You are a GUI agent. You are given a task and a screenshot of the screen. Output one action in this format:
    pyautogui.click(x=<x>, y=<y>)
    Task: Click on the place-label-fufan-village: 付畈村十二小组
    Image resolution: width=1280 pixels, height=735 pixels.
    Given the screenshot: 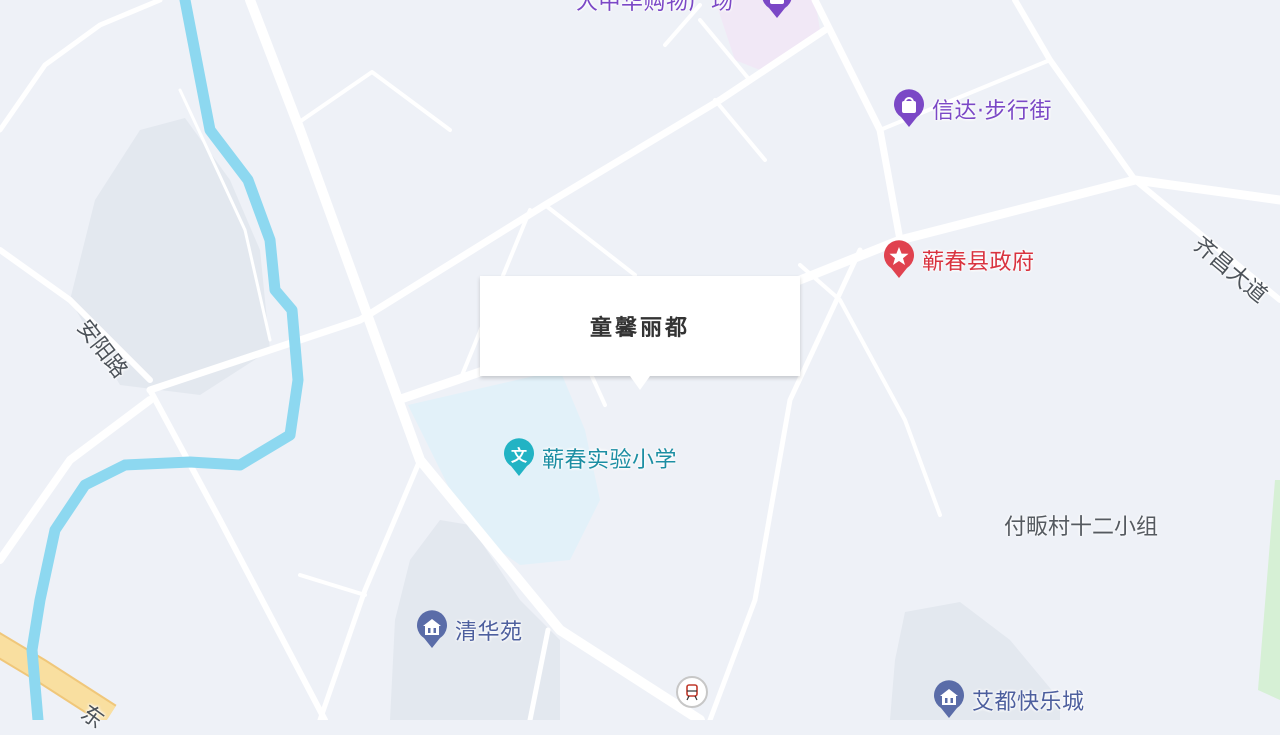 What is the action you would take?
    pyautogui.click(x=1081, y=527)
    